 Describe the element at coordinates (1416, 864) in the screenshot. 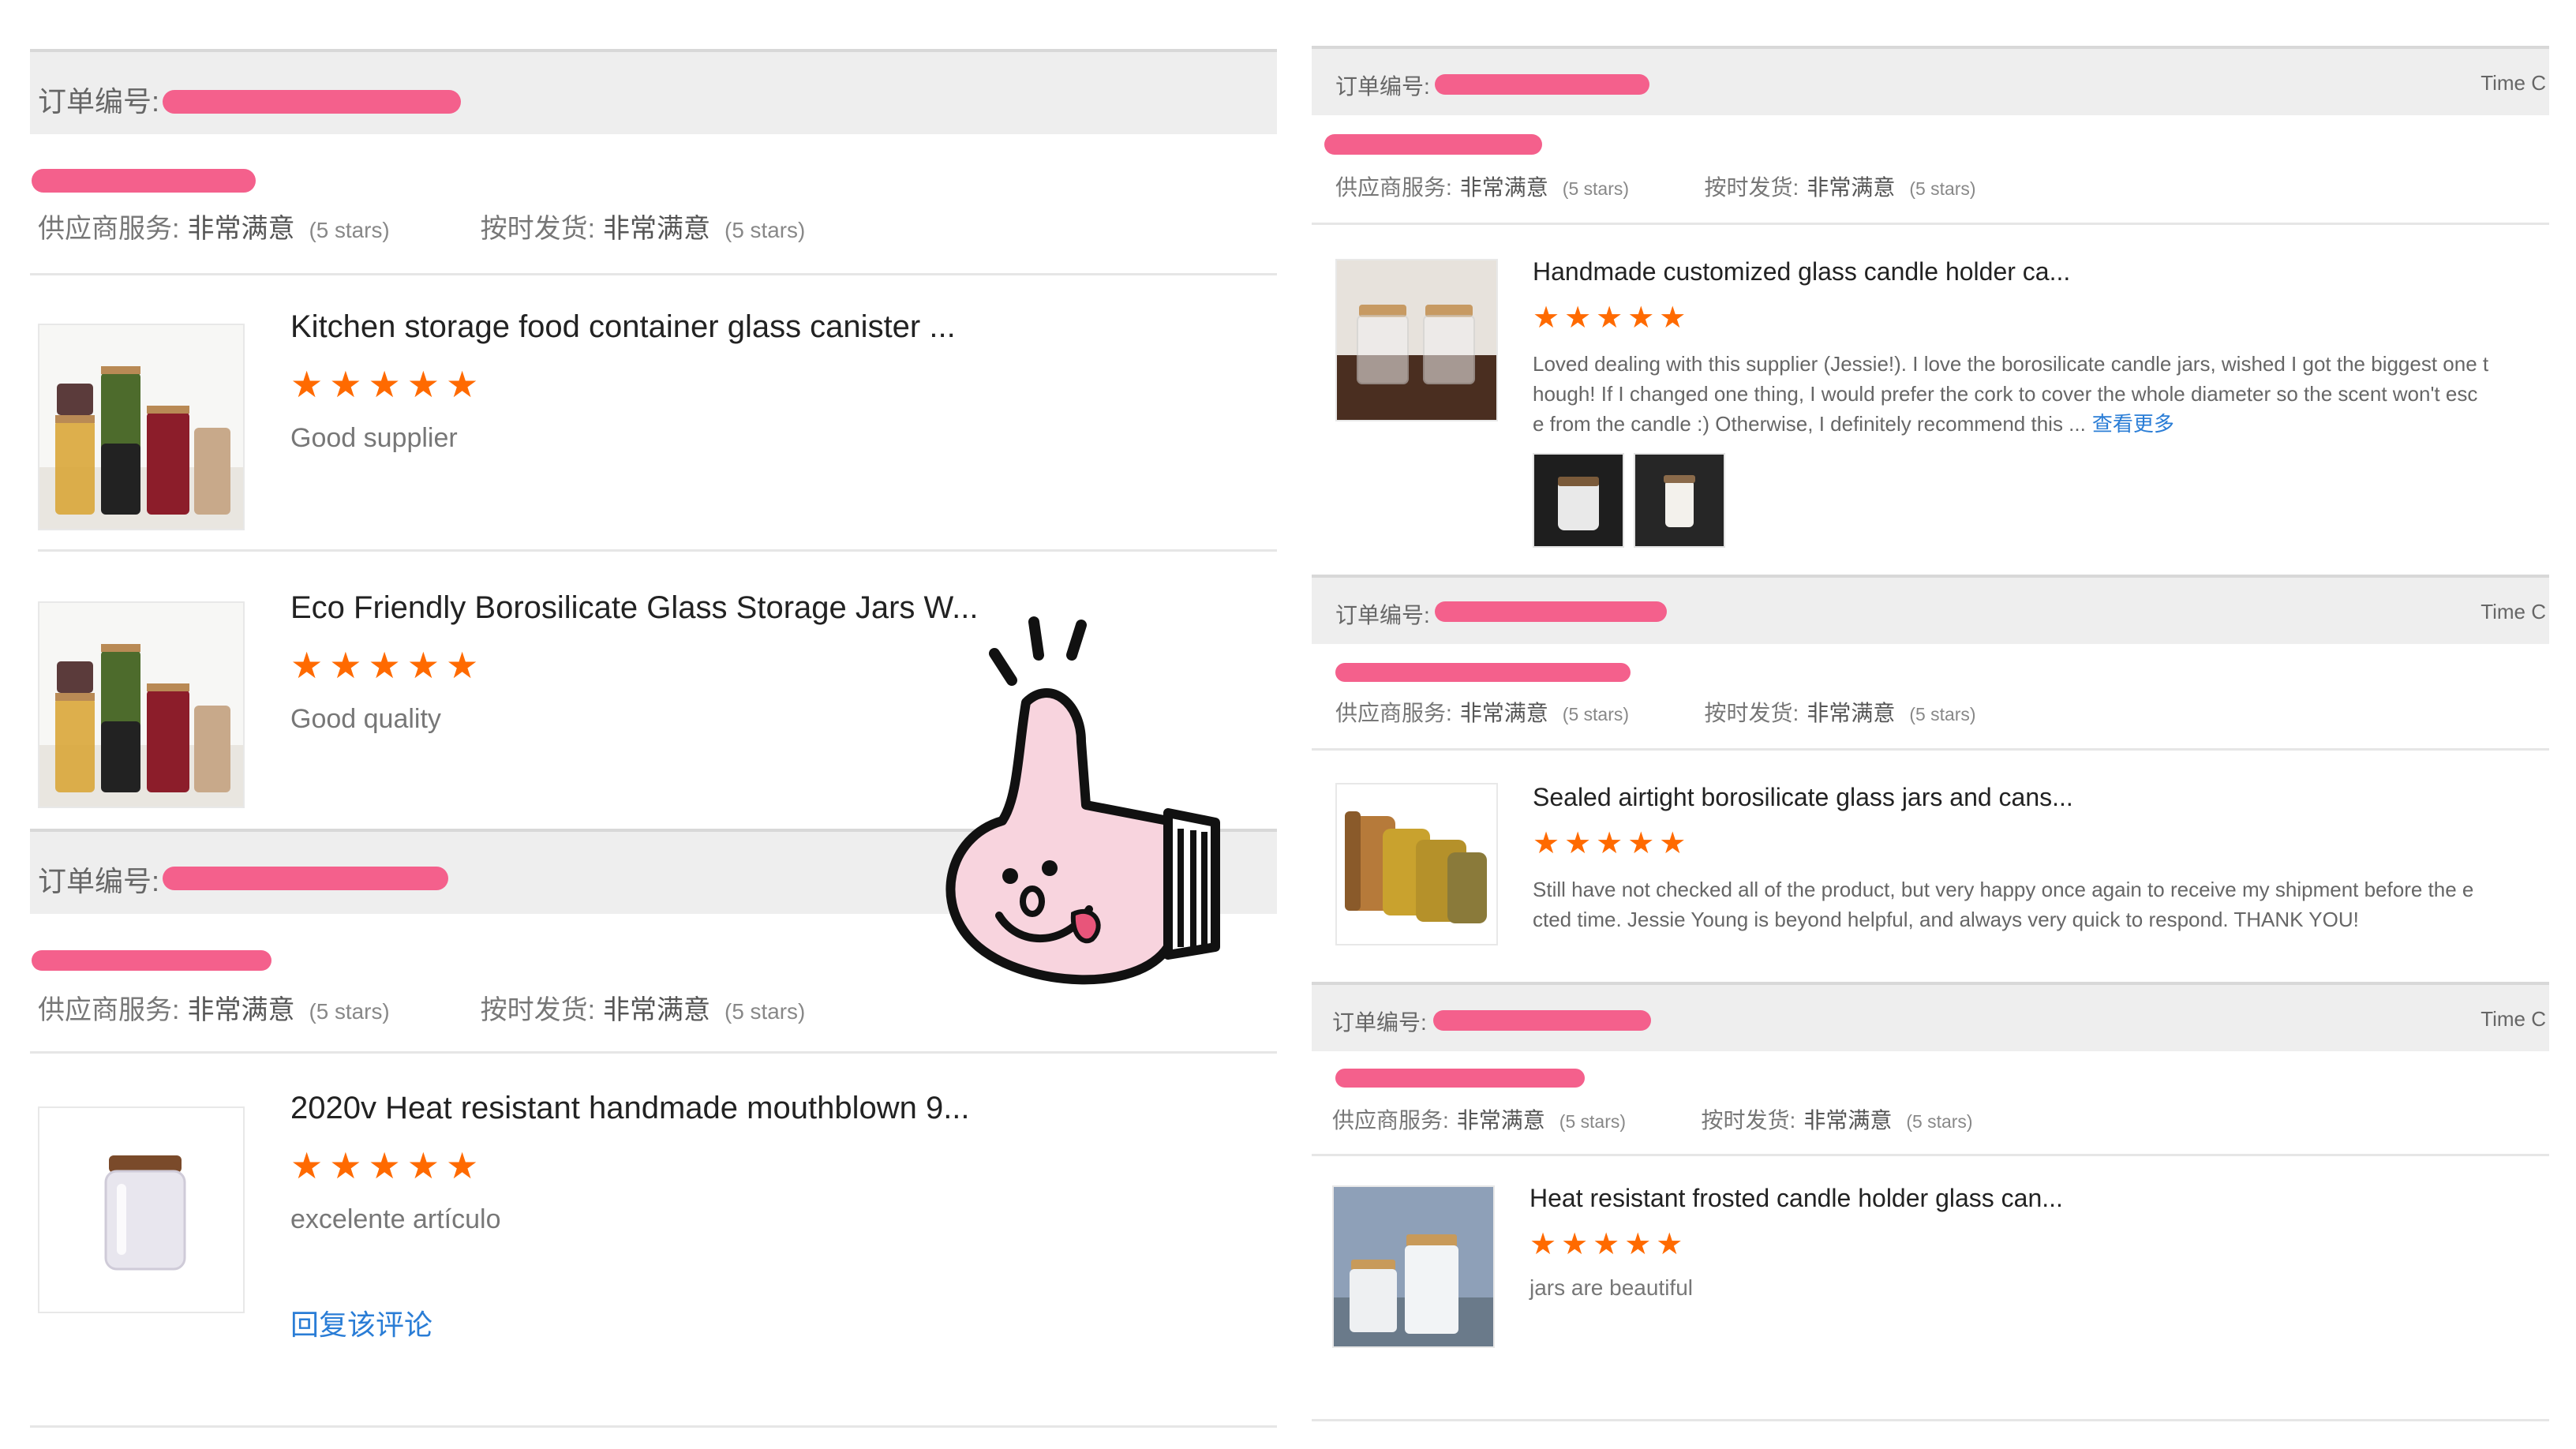

I see `spice-jars-icon` at that location.